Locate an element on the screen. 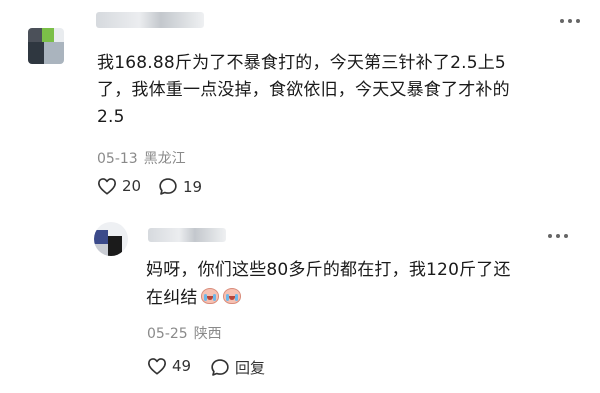  like-count: 20 is located at coordinates (132, 186).